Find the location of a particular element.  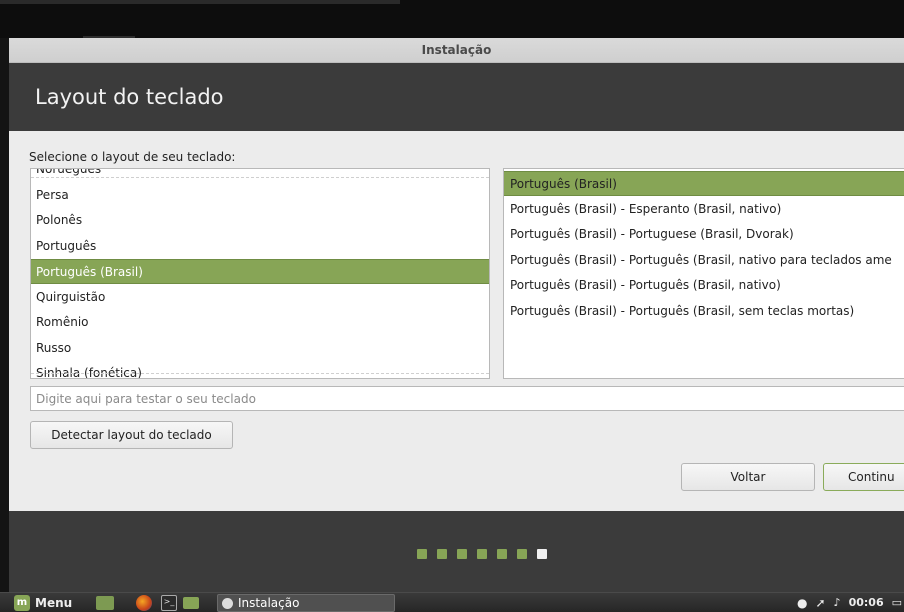

progress-footer is located at coordinates (456, 551).